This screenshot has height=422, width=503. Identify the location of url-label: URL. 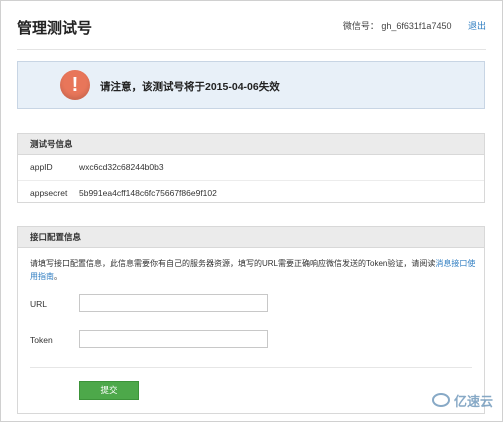
(39, 304).